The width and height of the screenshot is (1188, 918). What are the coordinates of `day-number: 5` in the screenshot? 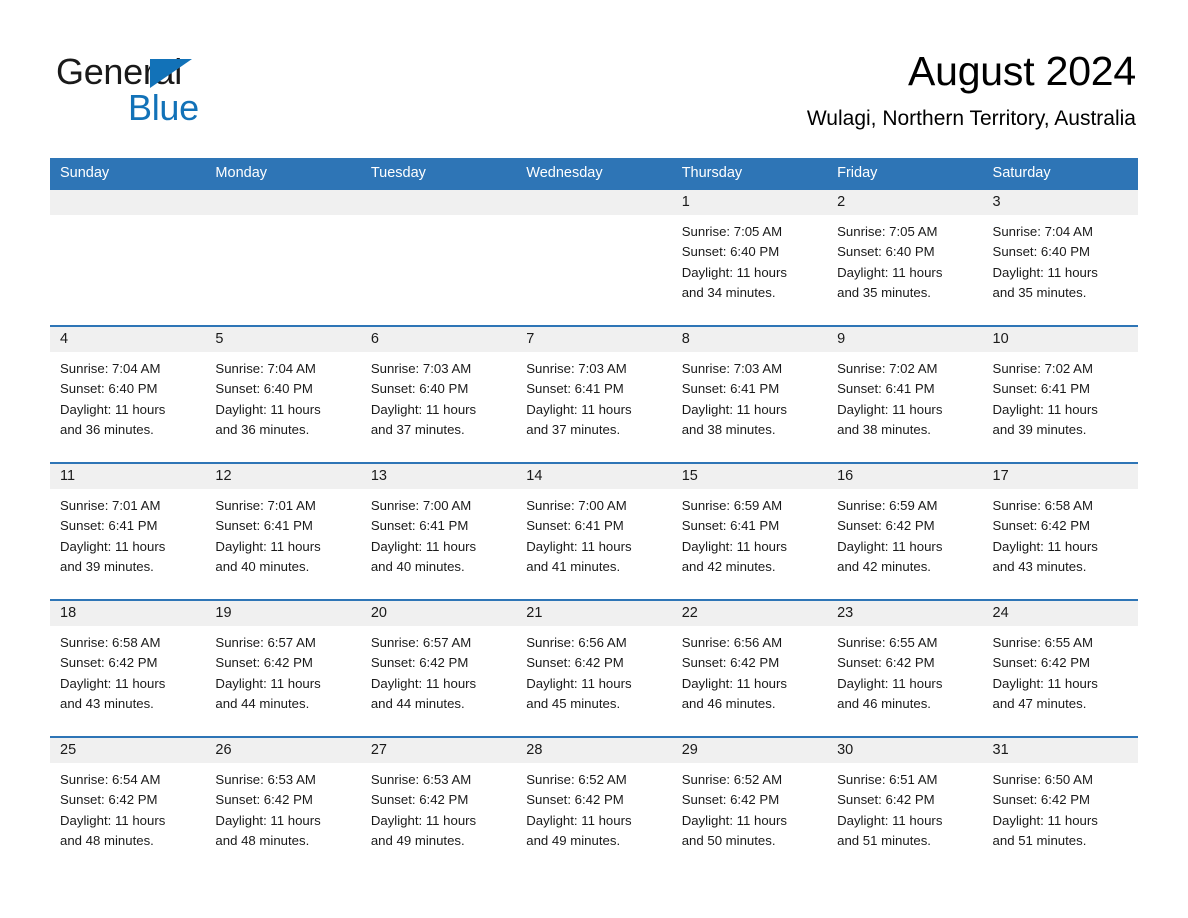 It's located at (282, 339).